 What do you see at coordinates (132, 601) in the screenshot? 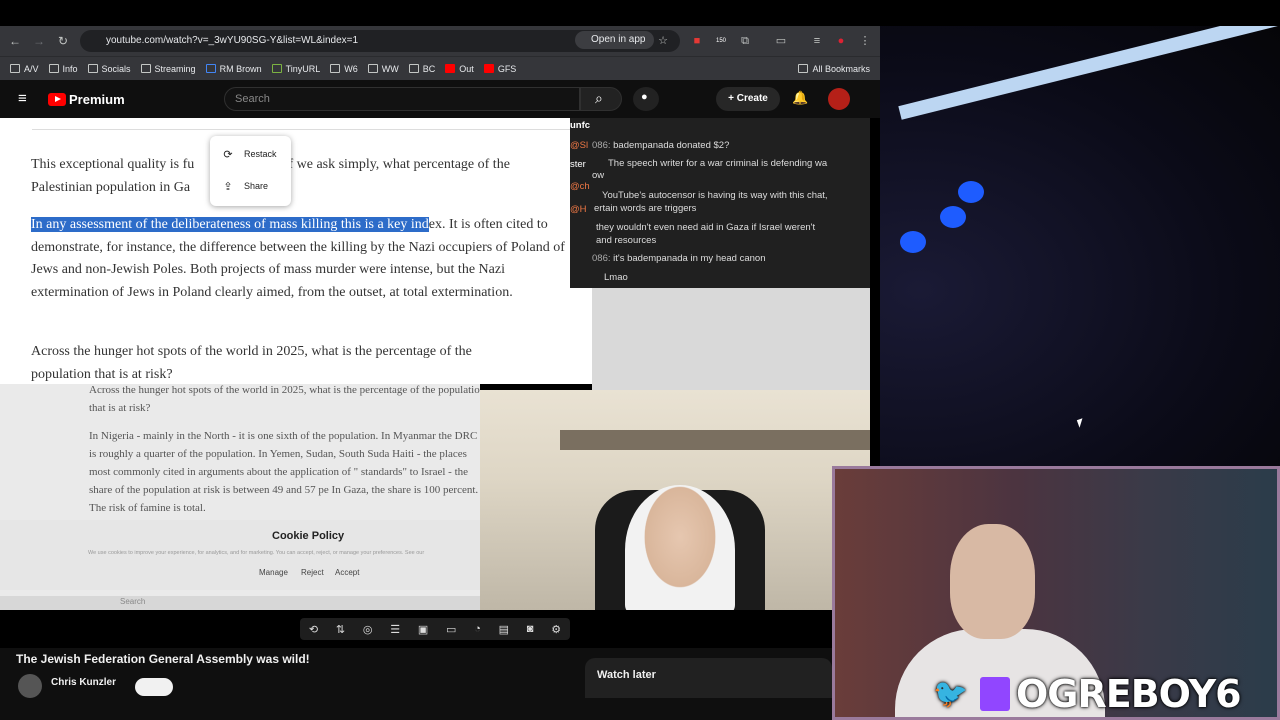
I see `taskbar-search: Search` at bounding box center [132, 601].